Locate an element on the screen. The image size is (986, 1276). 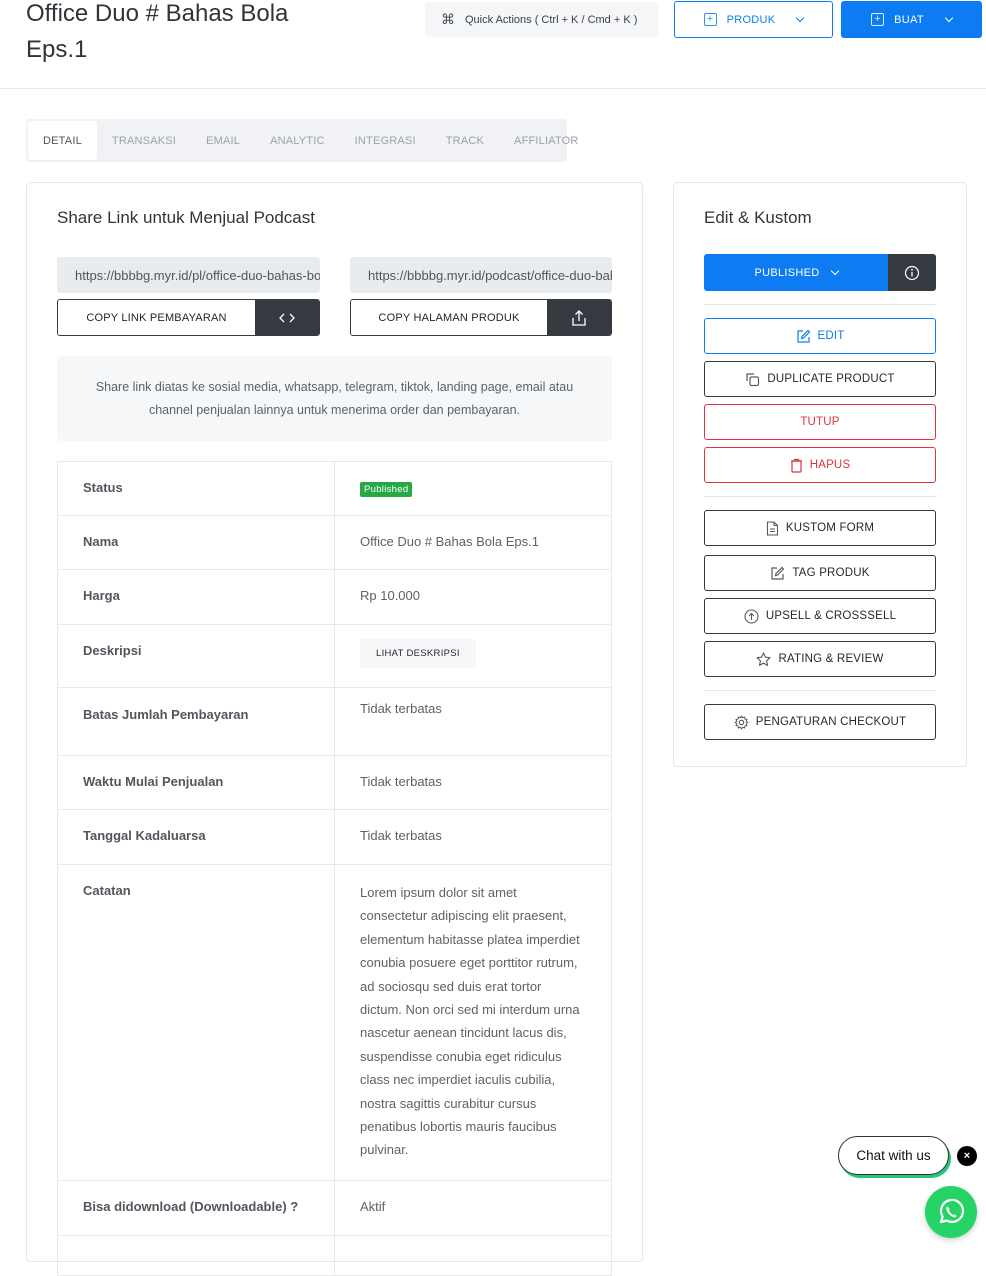
publish-status-group: PUBLISHED is located at coordinates (820, 272).